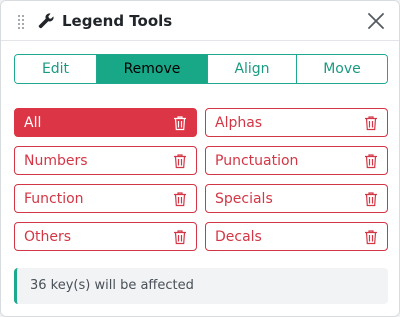 The width and height of the screenshot is (400, 317). I want to click on button-label: All, so click(33, 123).